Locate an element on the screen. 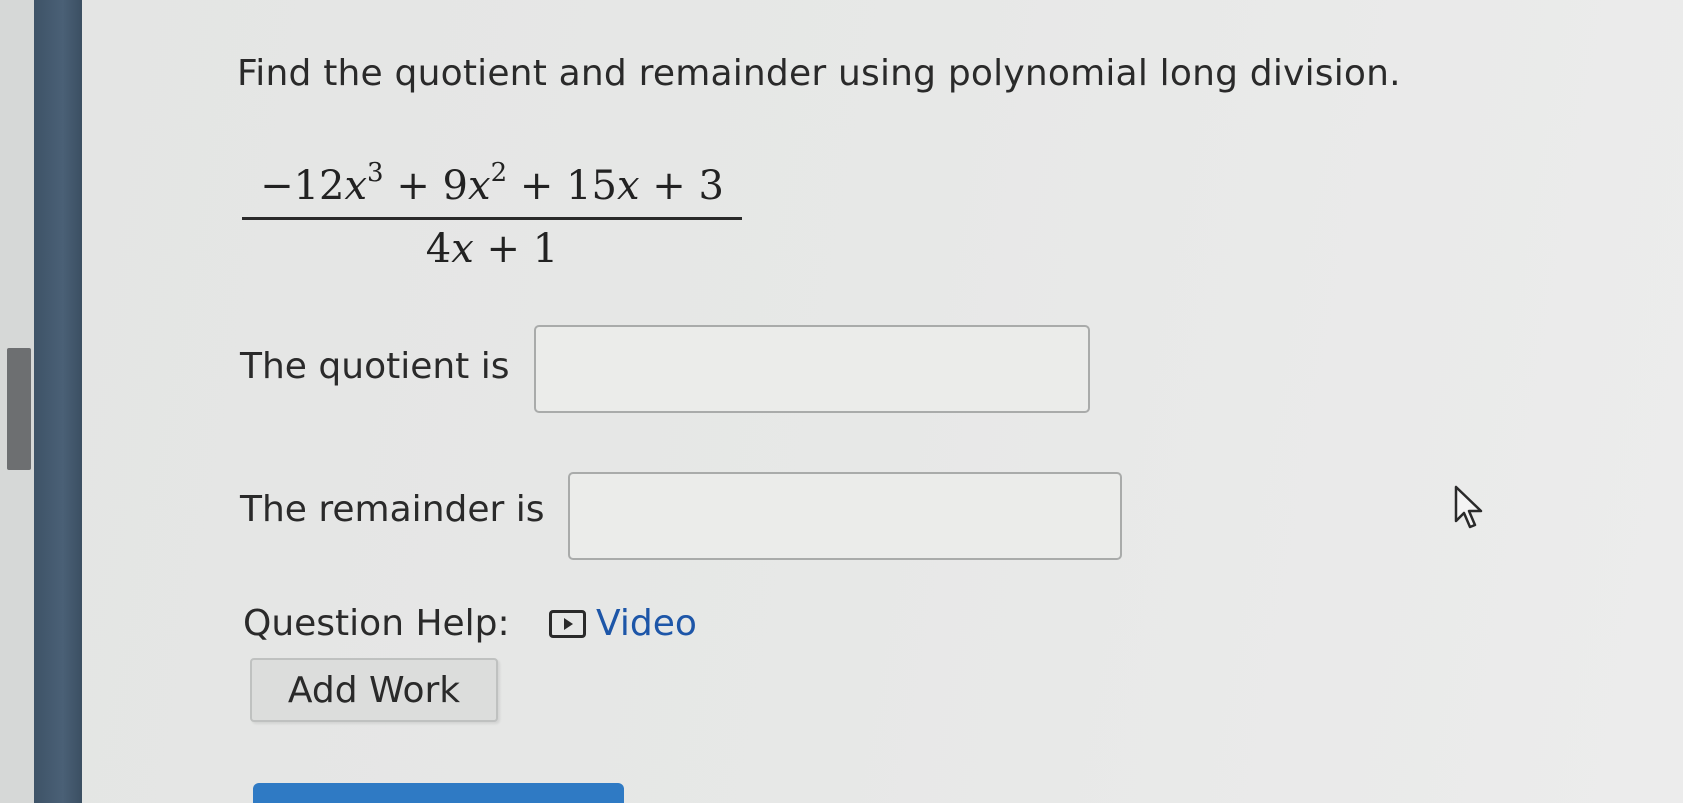  polynomial-fraction: −12x3 + 9x2 + 15x + 3 4x + 1 is located at coordinates (492, 215).